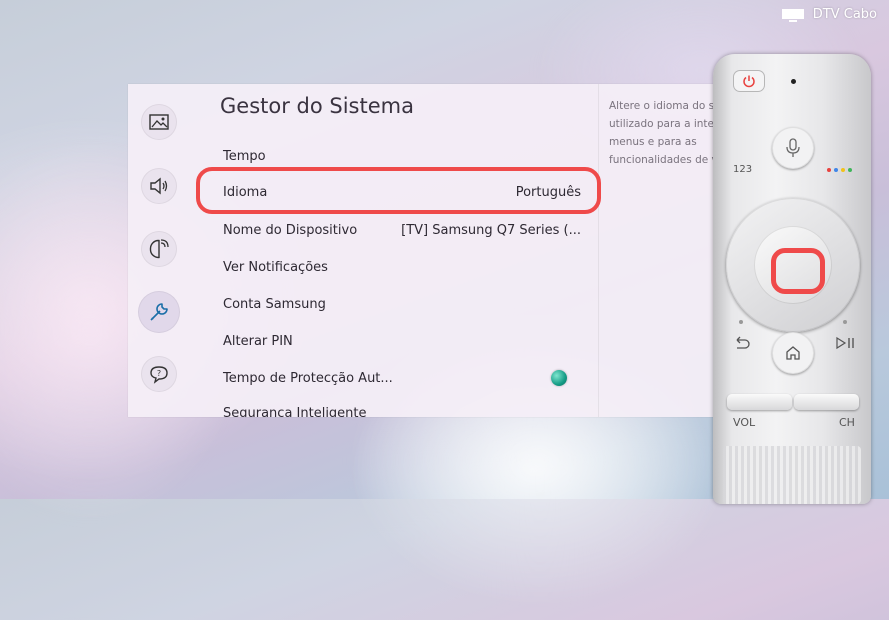  I want to click on ir-sensor, so click(793, 81).